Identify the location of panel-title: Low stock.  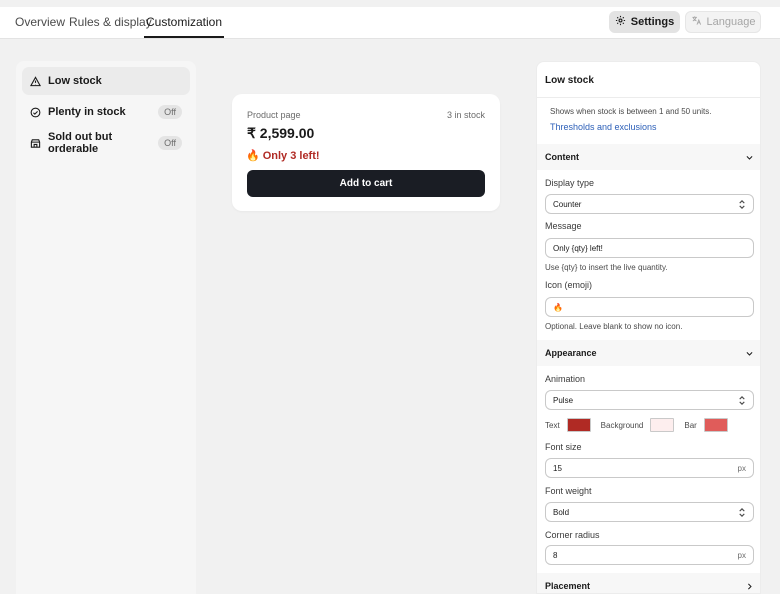
(569, 80).